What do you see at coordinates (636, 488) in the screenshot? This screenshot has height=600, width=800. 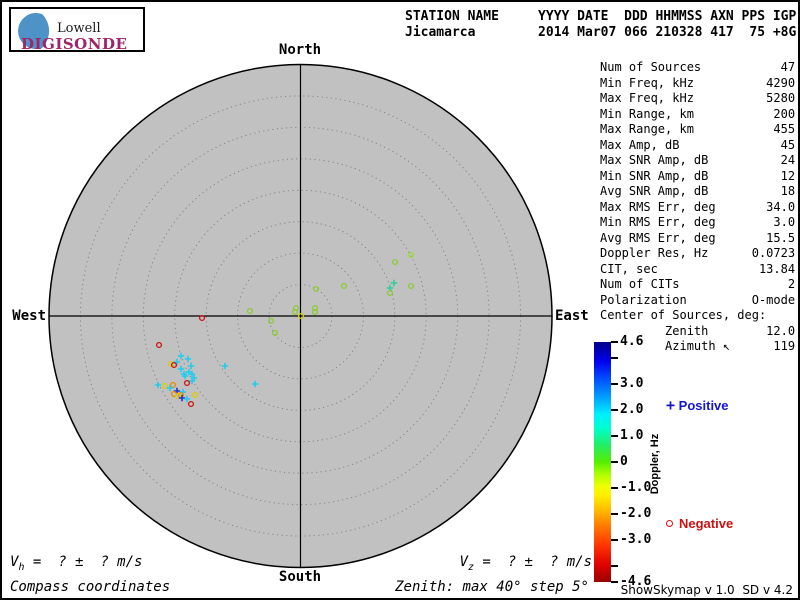 I see `colorbar-tick-label: -1.0` at bounding box center [636, 488].